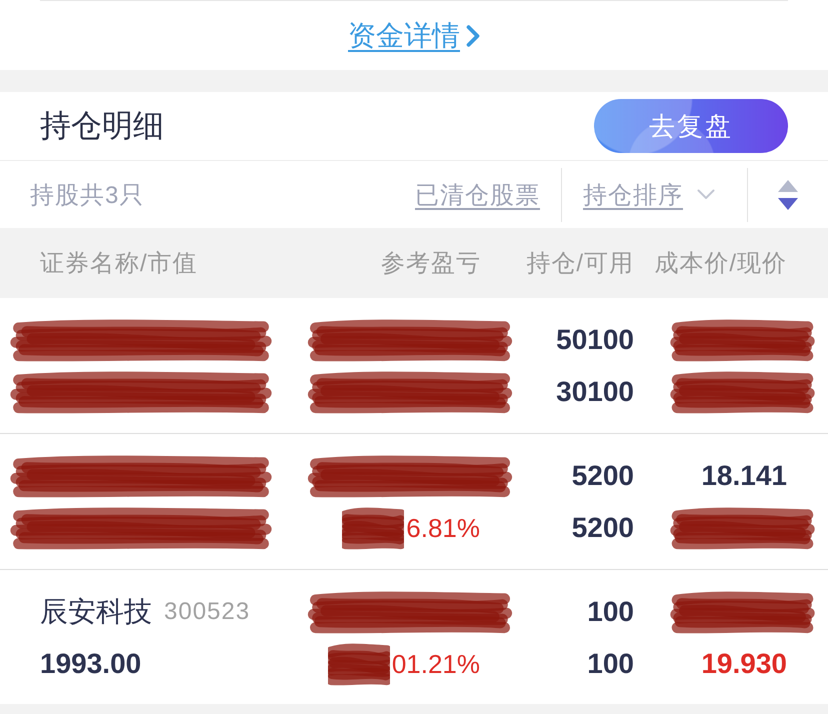 This screenshot has height=714, width=828. Describe the element at coordinates (603, 528) in the screenshot. I see `available-quantity: 5200` at that location.